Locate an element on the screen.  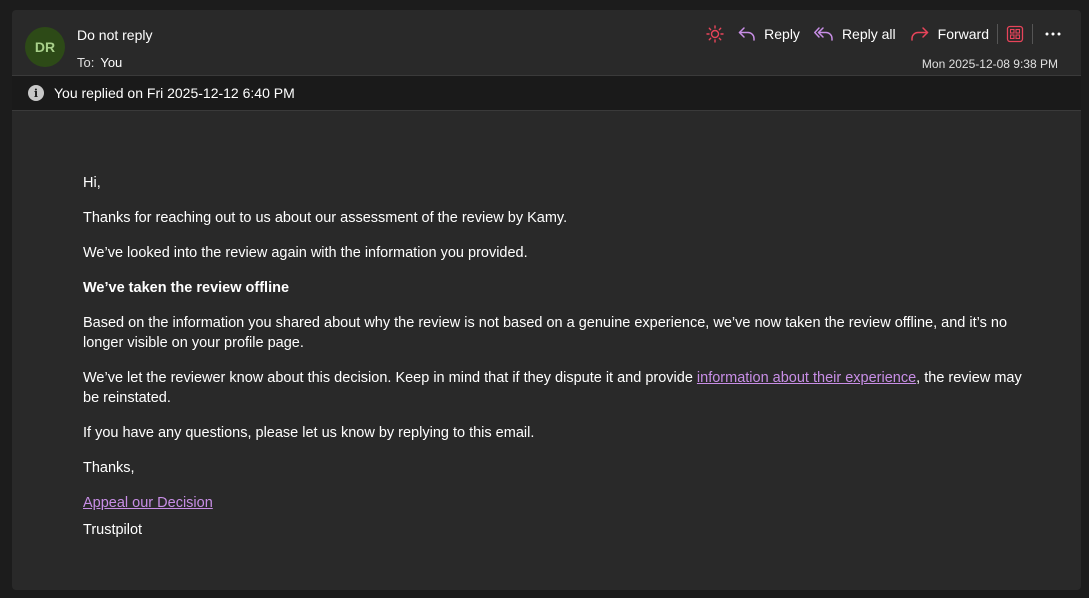
received-date: Mon 2025-12-08 9:38 PM is located at coordinates (989, 64).